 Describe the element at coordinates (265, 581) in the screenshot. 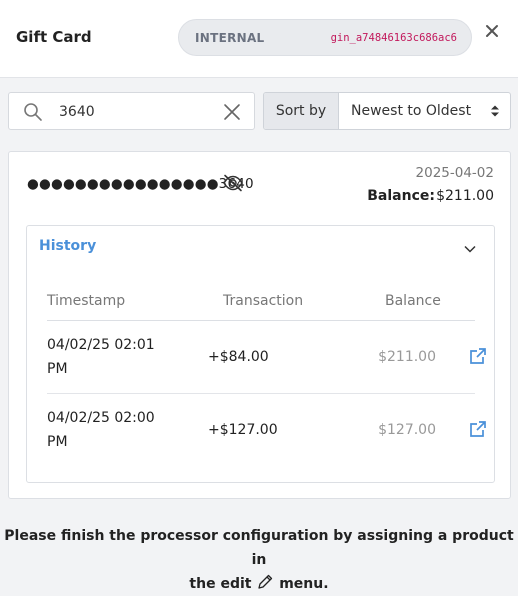

I see `pencil-icon` at that location.